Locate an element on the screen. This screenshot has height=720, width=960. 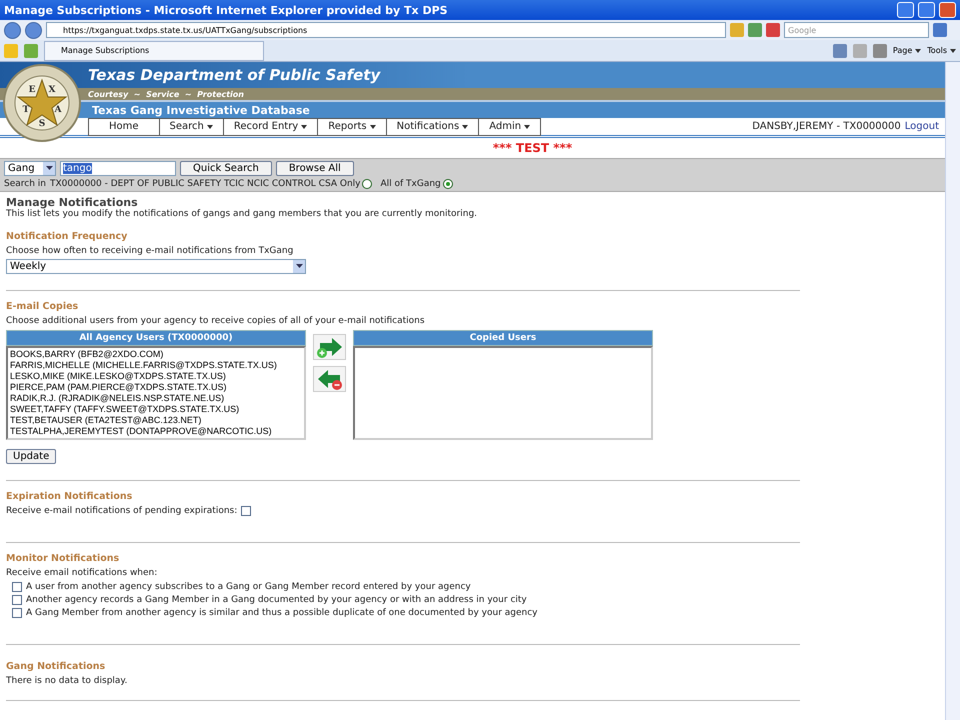
minimize-button is located at coordinates (905, 10).